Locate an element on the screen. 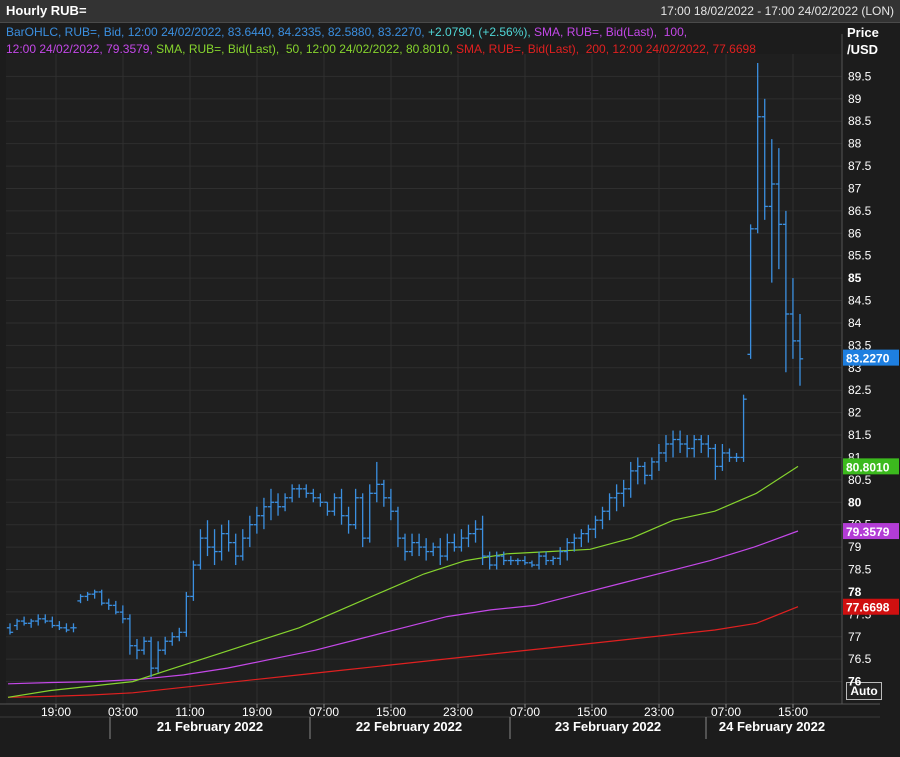 The width and height of the screenshot is (900, 757). y-tick-label: 88 is located at coordinates (855, 144).